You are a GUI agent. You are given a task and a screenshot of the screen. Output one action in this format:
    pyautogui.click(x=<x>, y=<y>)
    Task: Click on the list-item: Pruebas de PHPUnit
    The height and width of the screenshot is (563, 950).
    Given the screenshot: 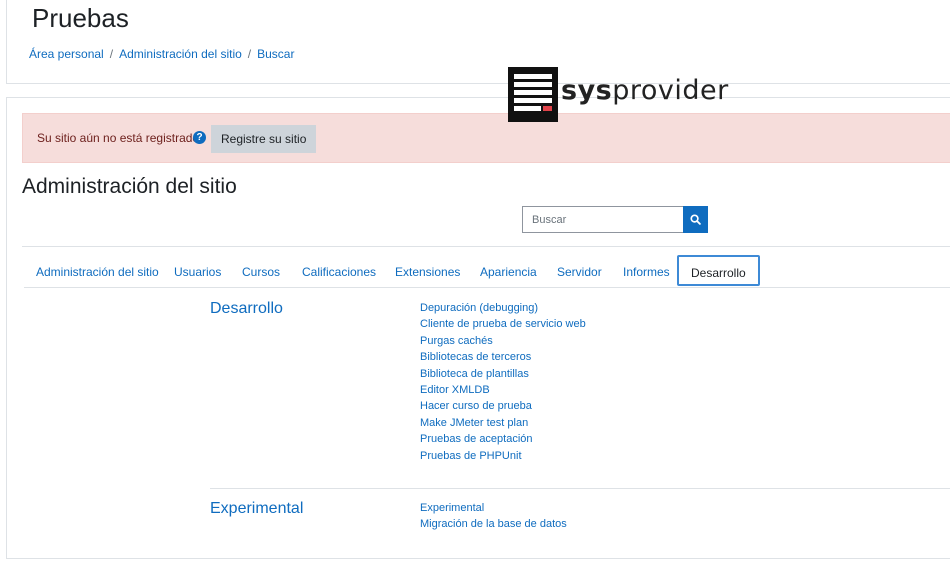 What is the action you would take?
    pyautogui.click(x=503, y=456)
    